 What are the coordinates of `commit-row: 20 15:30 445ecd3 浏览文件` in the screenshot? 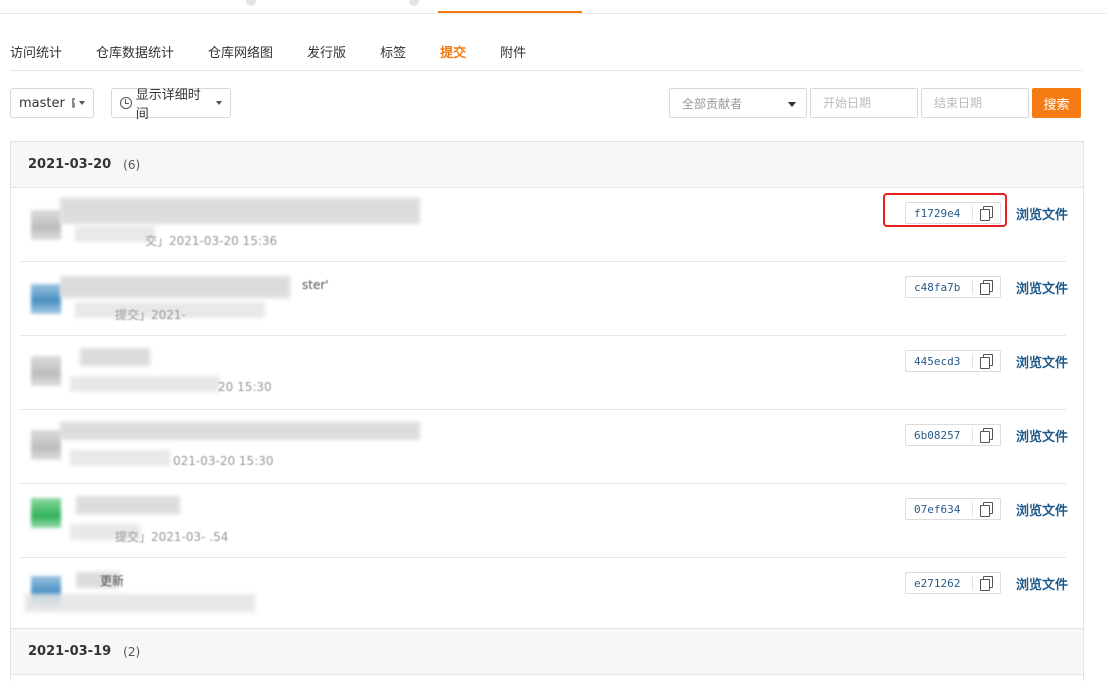 It's located at (544, 373).